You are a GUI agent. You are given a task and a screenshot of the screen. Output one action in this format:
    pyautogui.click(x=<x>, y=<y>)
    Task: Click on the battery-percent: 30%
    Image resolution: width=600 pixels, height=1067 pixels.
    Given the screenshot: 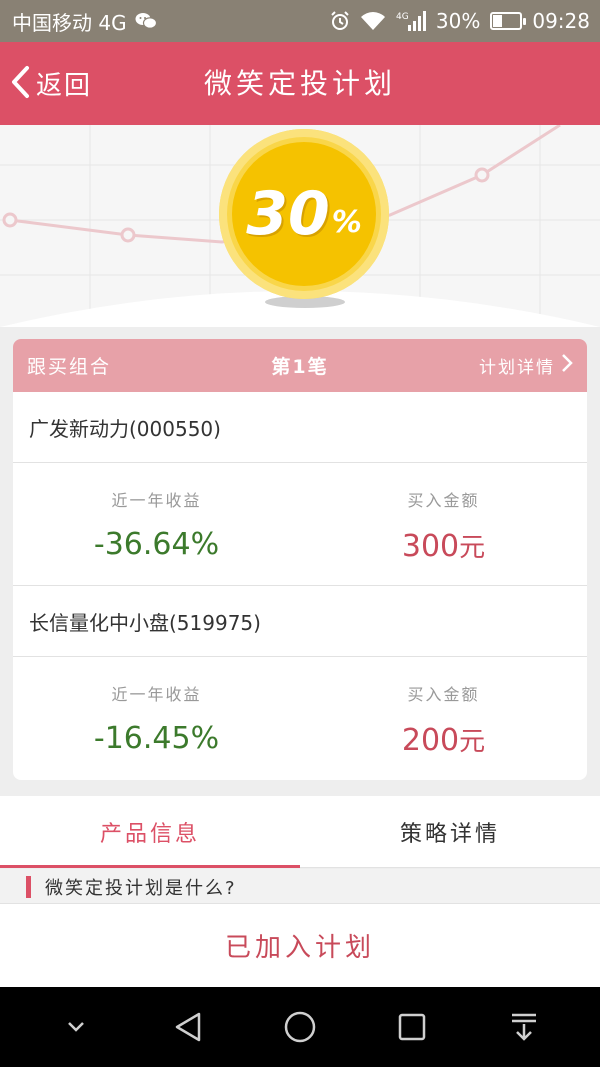 What is the action you would take?
    pyautogui.click(x=458, y=21)
    